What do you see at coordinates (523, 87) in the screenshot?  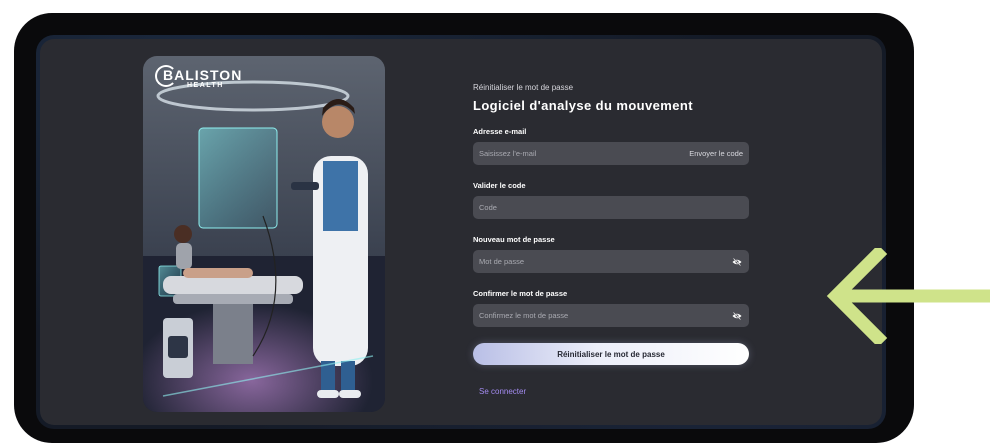 I see `form-eyebrow: Réinitialiser le mot de passe` at bounding box center [523, 87].